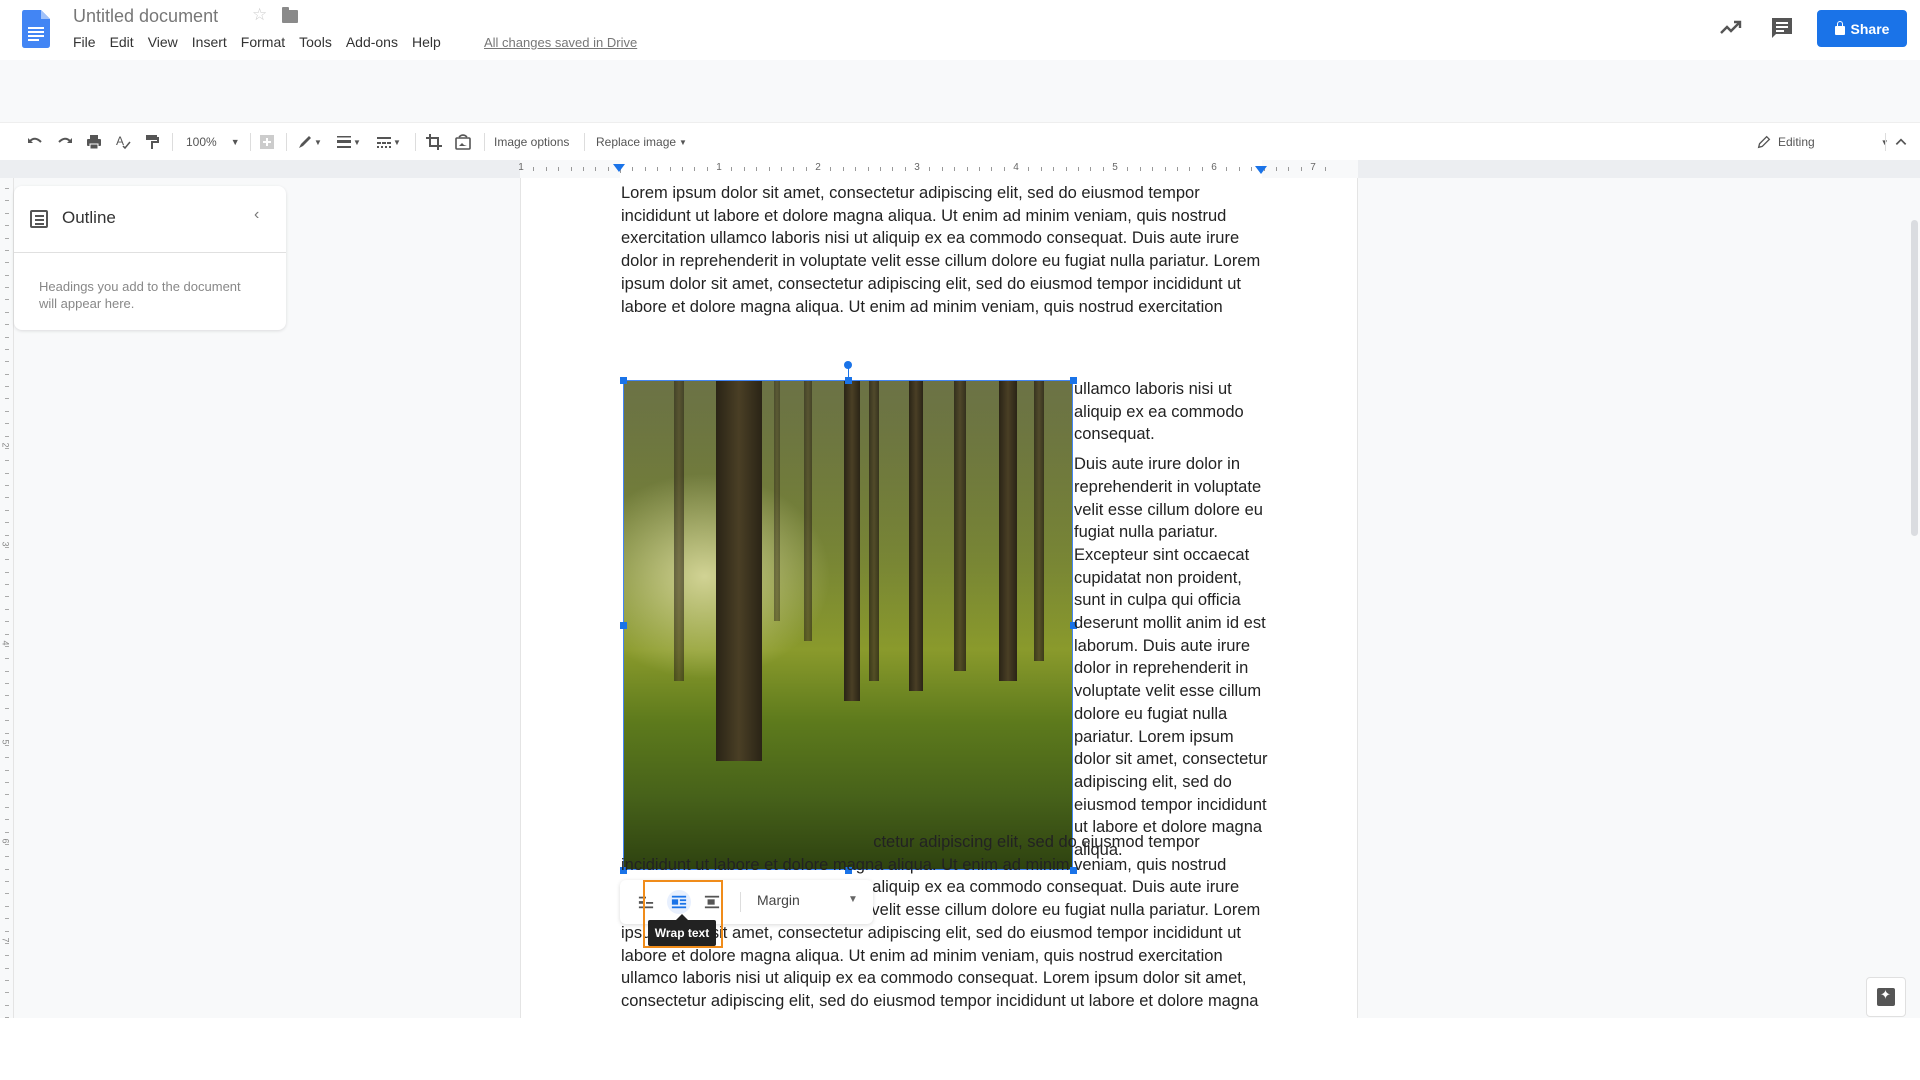 Image resolution: width=1920 pixels, height=1080 pixels. Describe the element at coordinates (36, 29) in the screenshot. I see `docs-logo-icon` at that location.